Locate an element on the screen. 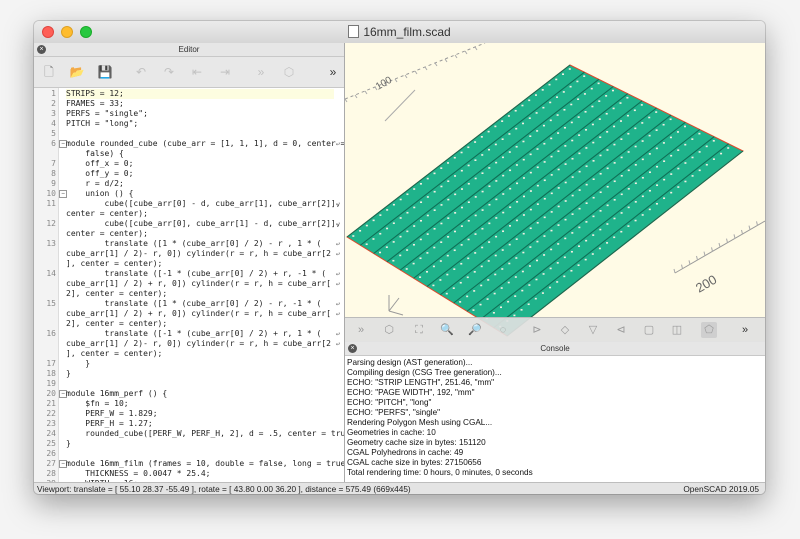 The width and height of the screenshot is (800, 539). view-front-icon: ▢ is located at coordinates (649, 330).